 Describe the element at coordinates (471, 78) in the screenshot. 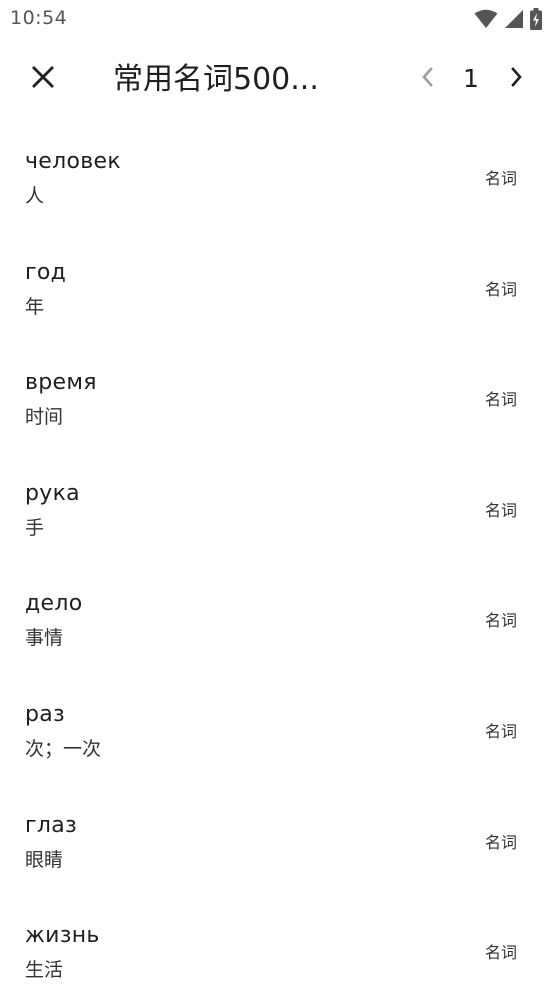

I see `page-number: 1` at that location.